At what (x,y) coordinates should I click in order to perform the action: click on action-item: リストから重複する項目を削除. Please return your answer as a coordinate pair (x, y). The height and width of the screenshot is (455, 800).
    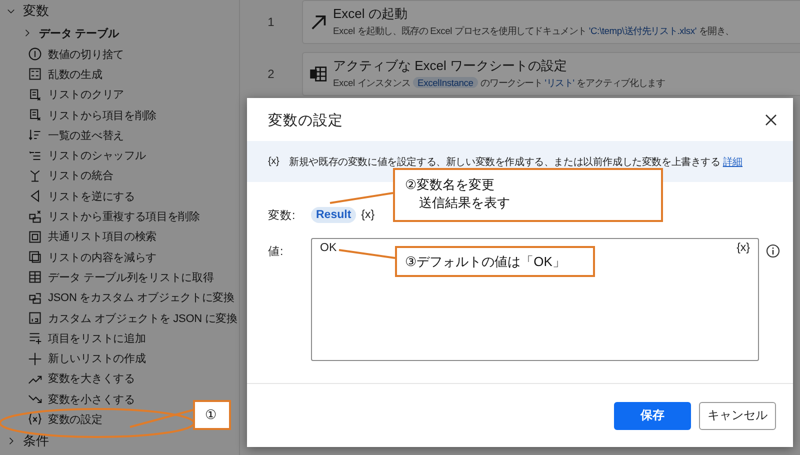
    Looking at the image, I should click on (100, 216).